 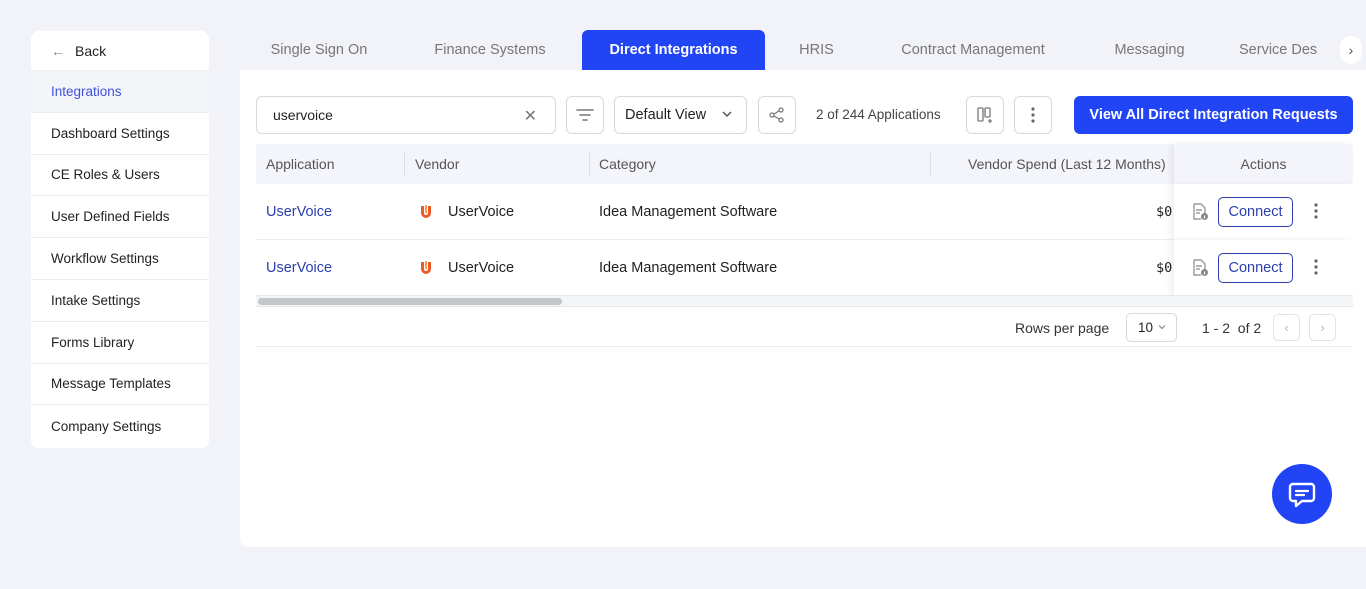 I want to click on arrow-left-icon: ←, so click(x=58, y=50).